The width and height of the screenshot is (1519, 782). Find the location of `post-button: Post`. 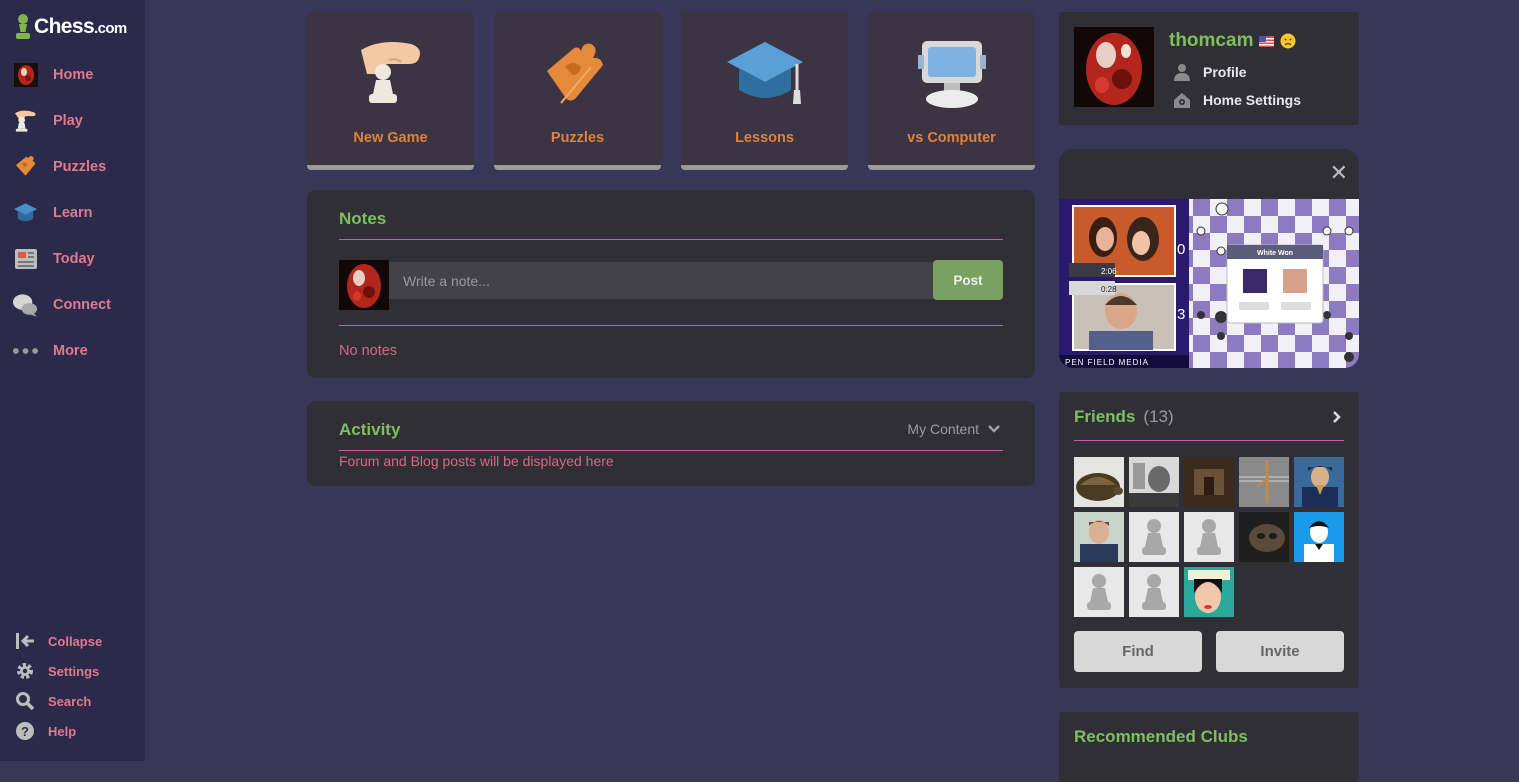

post-button: Post is located at coordinates (968, 280).